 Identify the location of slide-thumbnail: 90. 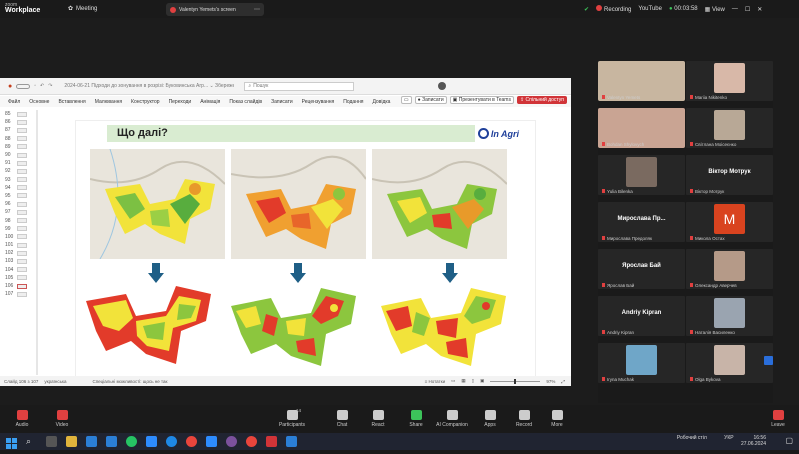
(19, 155).